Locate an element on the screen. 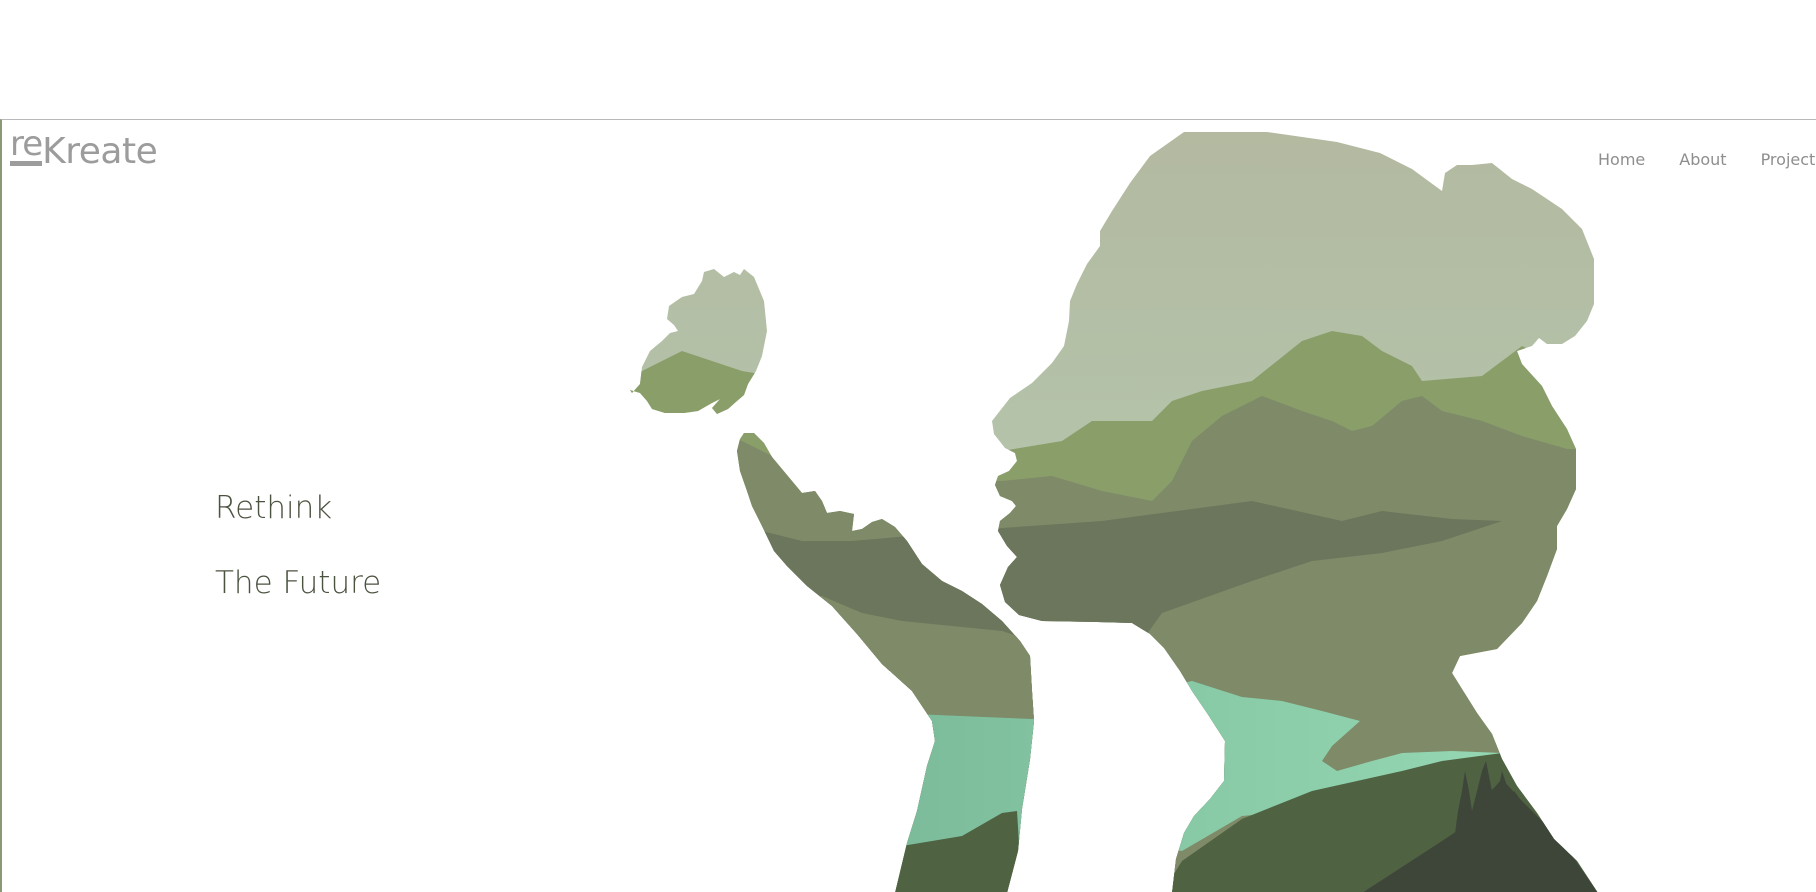 This screenshot has height=892, width=1816. hero-line-the-future: The Future is located at coordinates (298, 583).